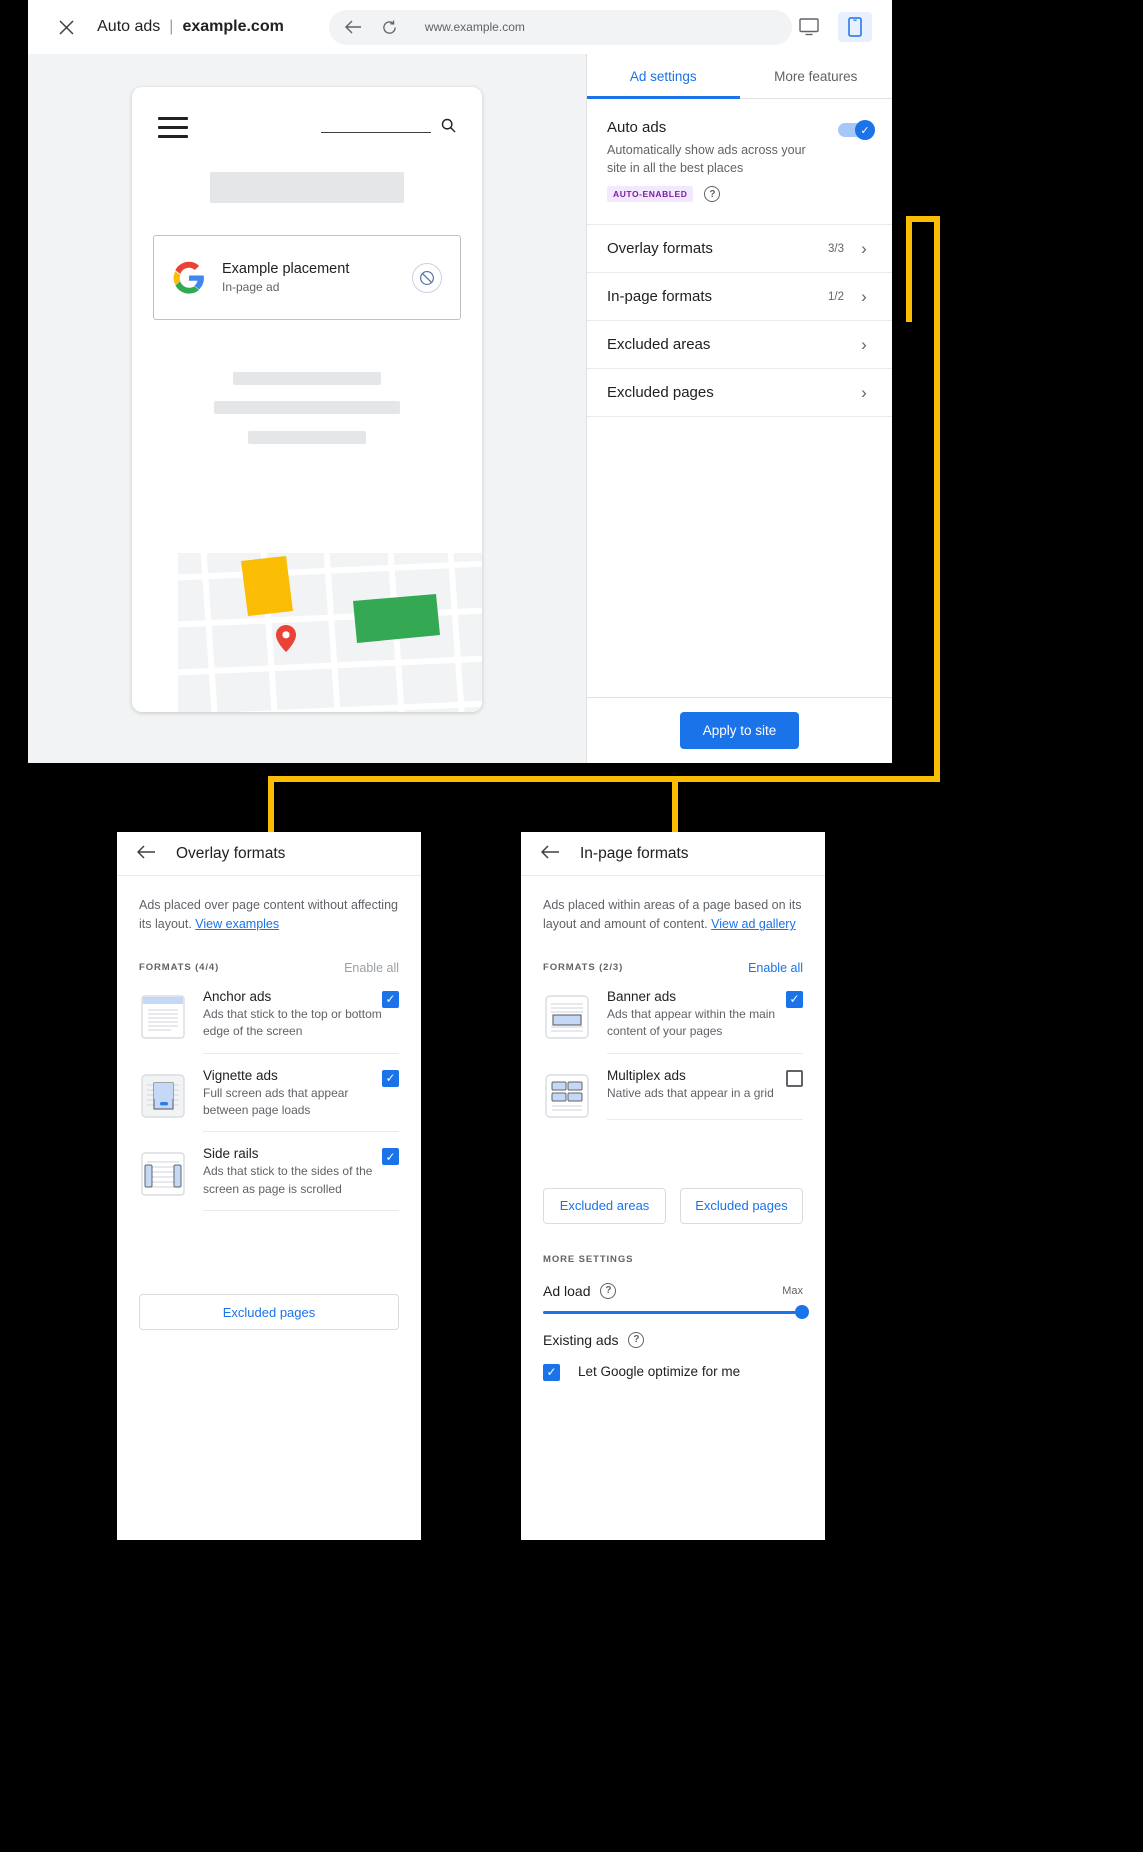 The image size is (1143, 1852). What do you see at coordinates (551, 1372) in the screenshot?
I see `let-google-optimize-checkbox: ✓` at bounding box center [551, 1372].